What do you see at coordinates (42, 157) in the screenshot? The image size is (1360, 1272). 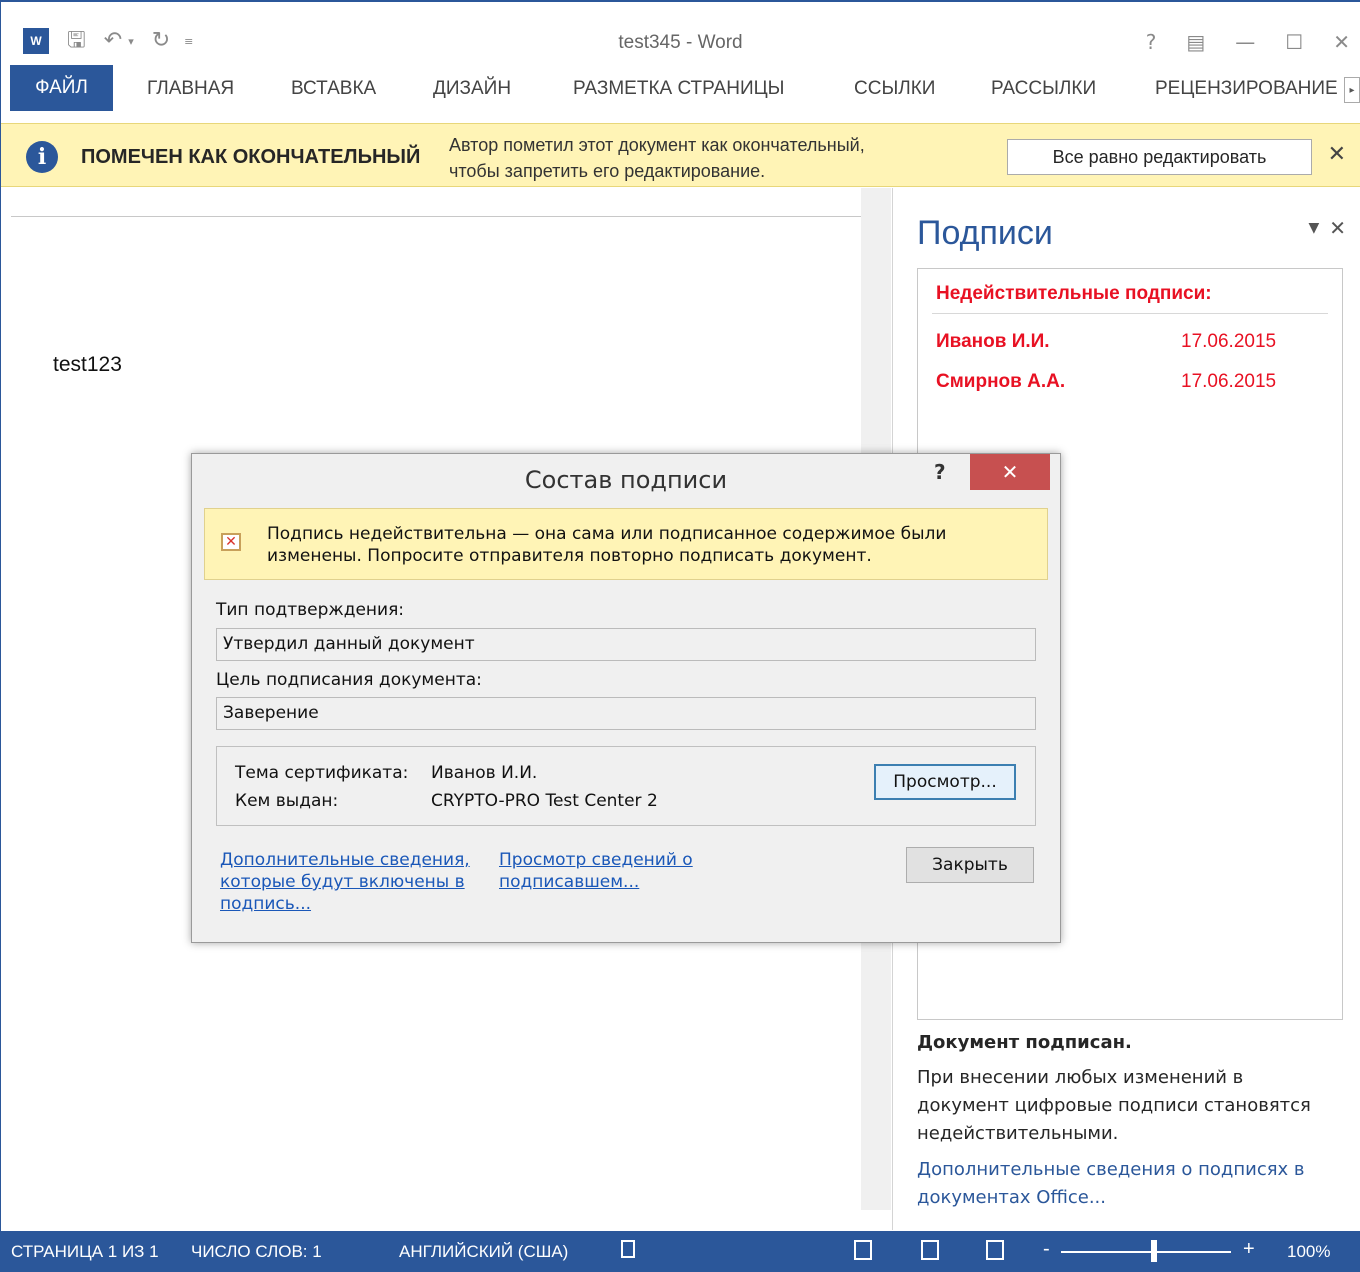 I see `info-icon: i` at bounding box center [42, 157].